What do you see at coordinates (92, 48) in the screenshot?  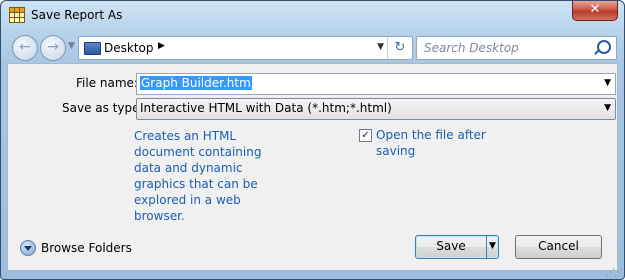 I see `desktop-folder-icon` at bounding box center [92, 48].